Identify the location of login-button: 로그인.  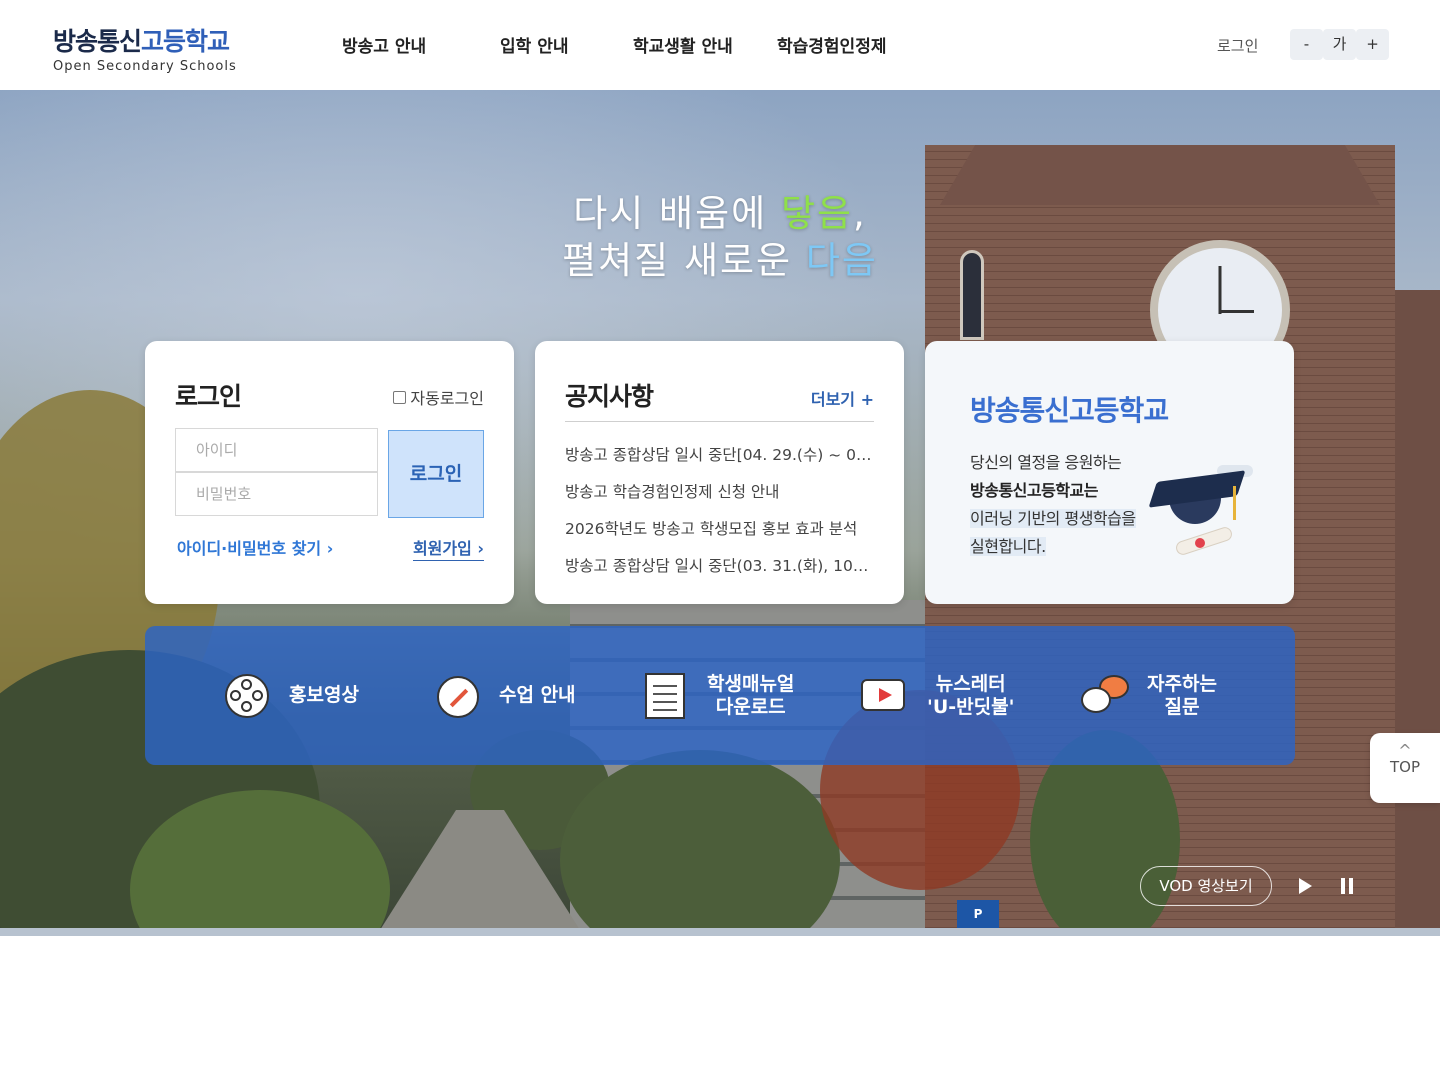
(436, 474).